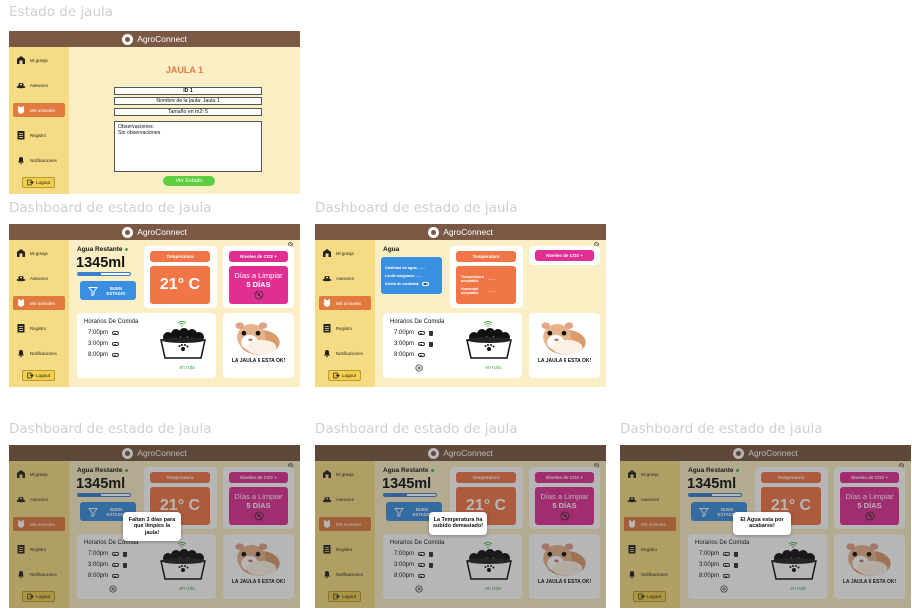 This screenshot has width=912, height=615. What do you see at coordinates (188, 101) in the screenshot?
I see `name-field: Nombre de la jaula: Jaula 1` at bounding box center [188, 101].